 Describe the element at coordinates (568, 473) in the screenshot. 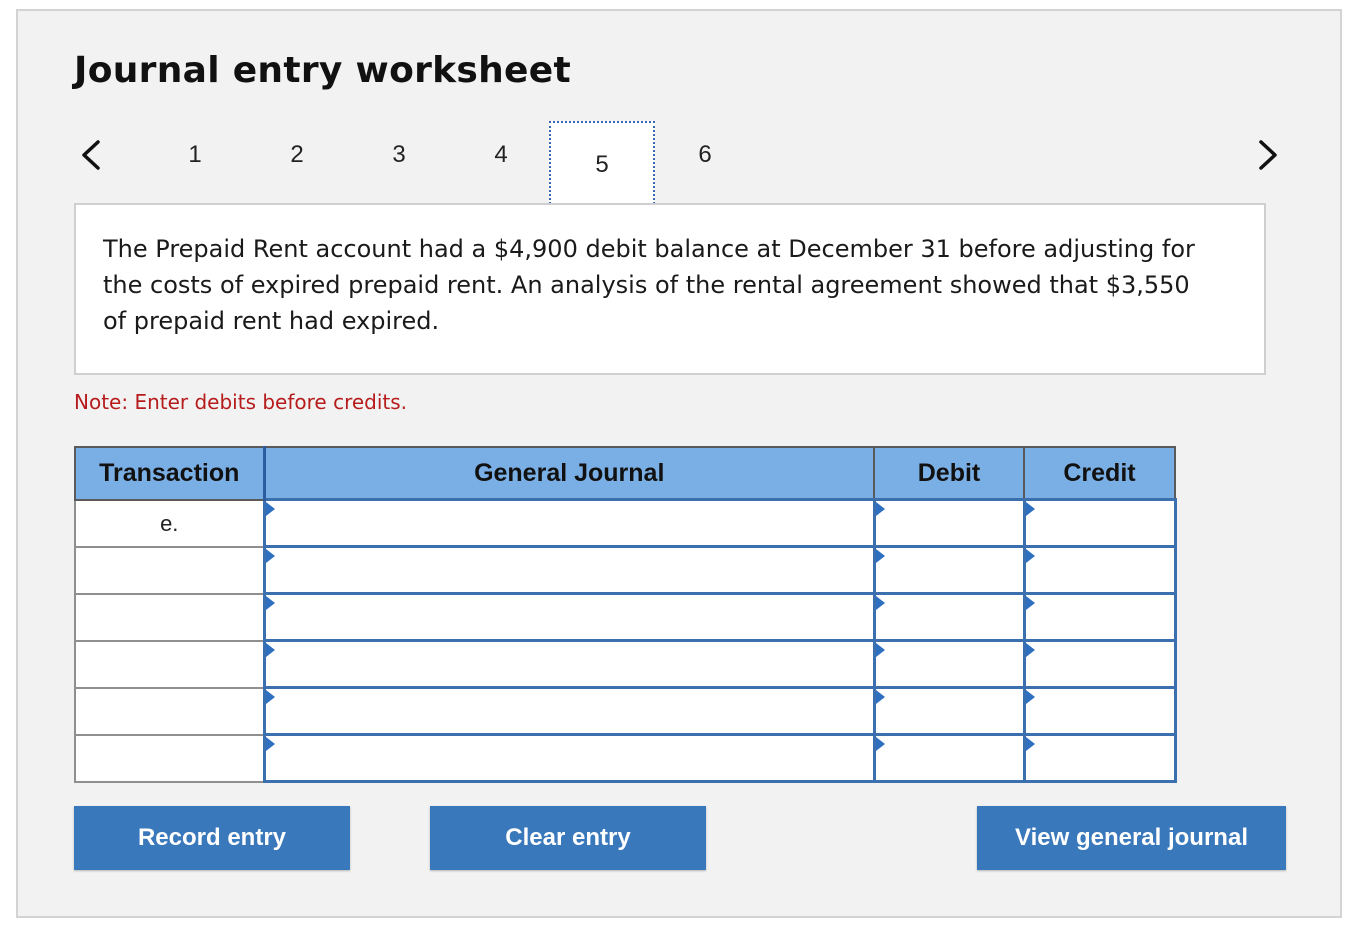

I see `header-general-journal: General Journal` at that location.